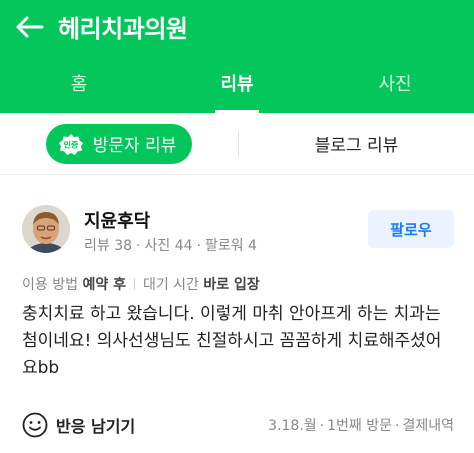  What do you see at coordinates (141, 284) in the screenshot?
I see `visit-info: 이용 방법 예약 후 대기 시간 바로 입장` at bounding box center [141, 284].